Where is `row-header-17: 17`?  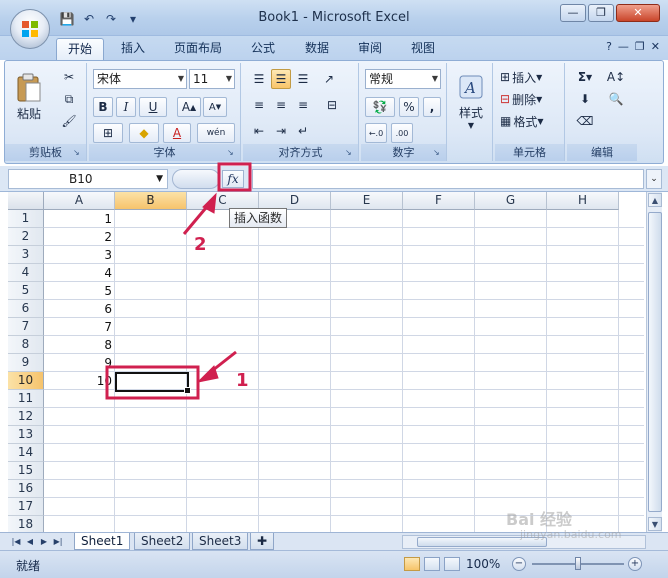
row-header-17: 17 is located at coordinates (26, 507).